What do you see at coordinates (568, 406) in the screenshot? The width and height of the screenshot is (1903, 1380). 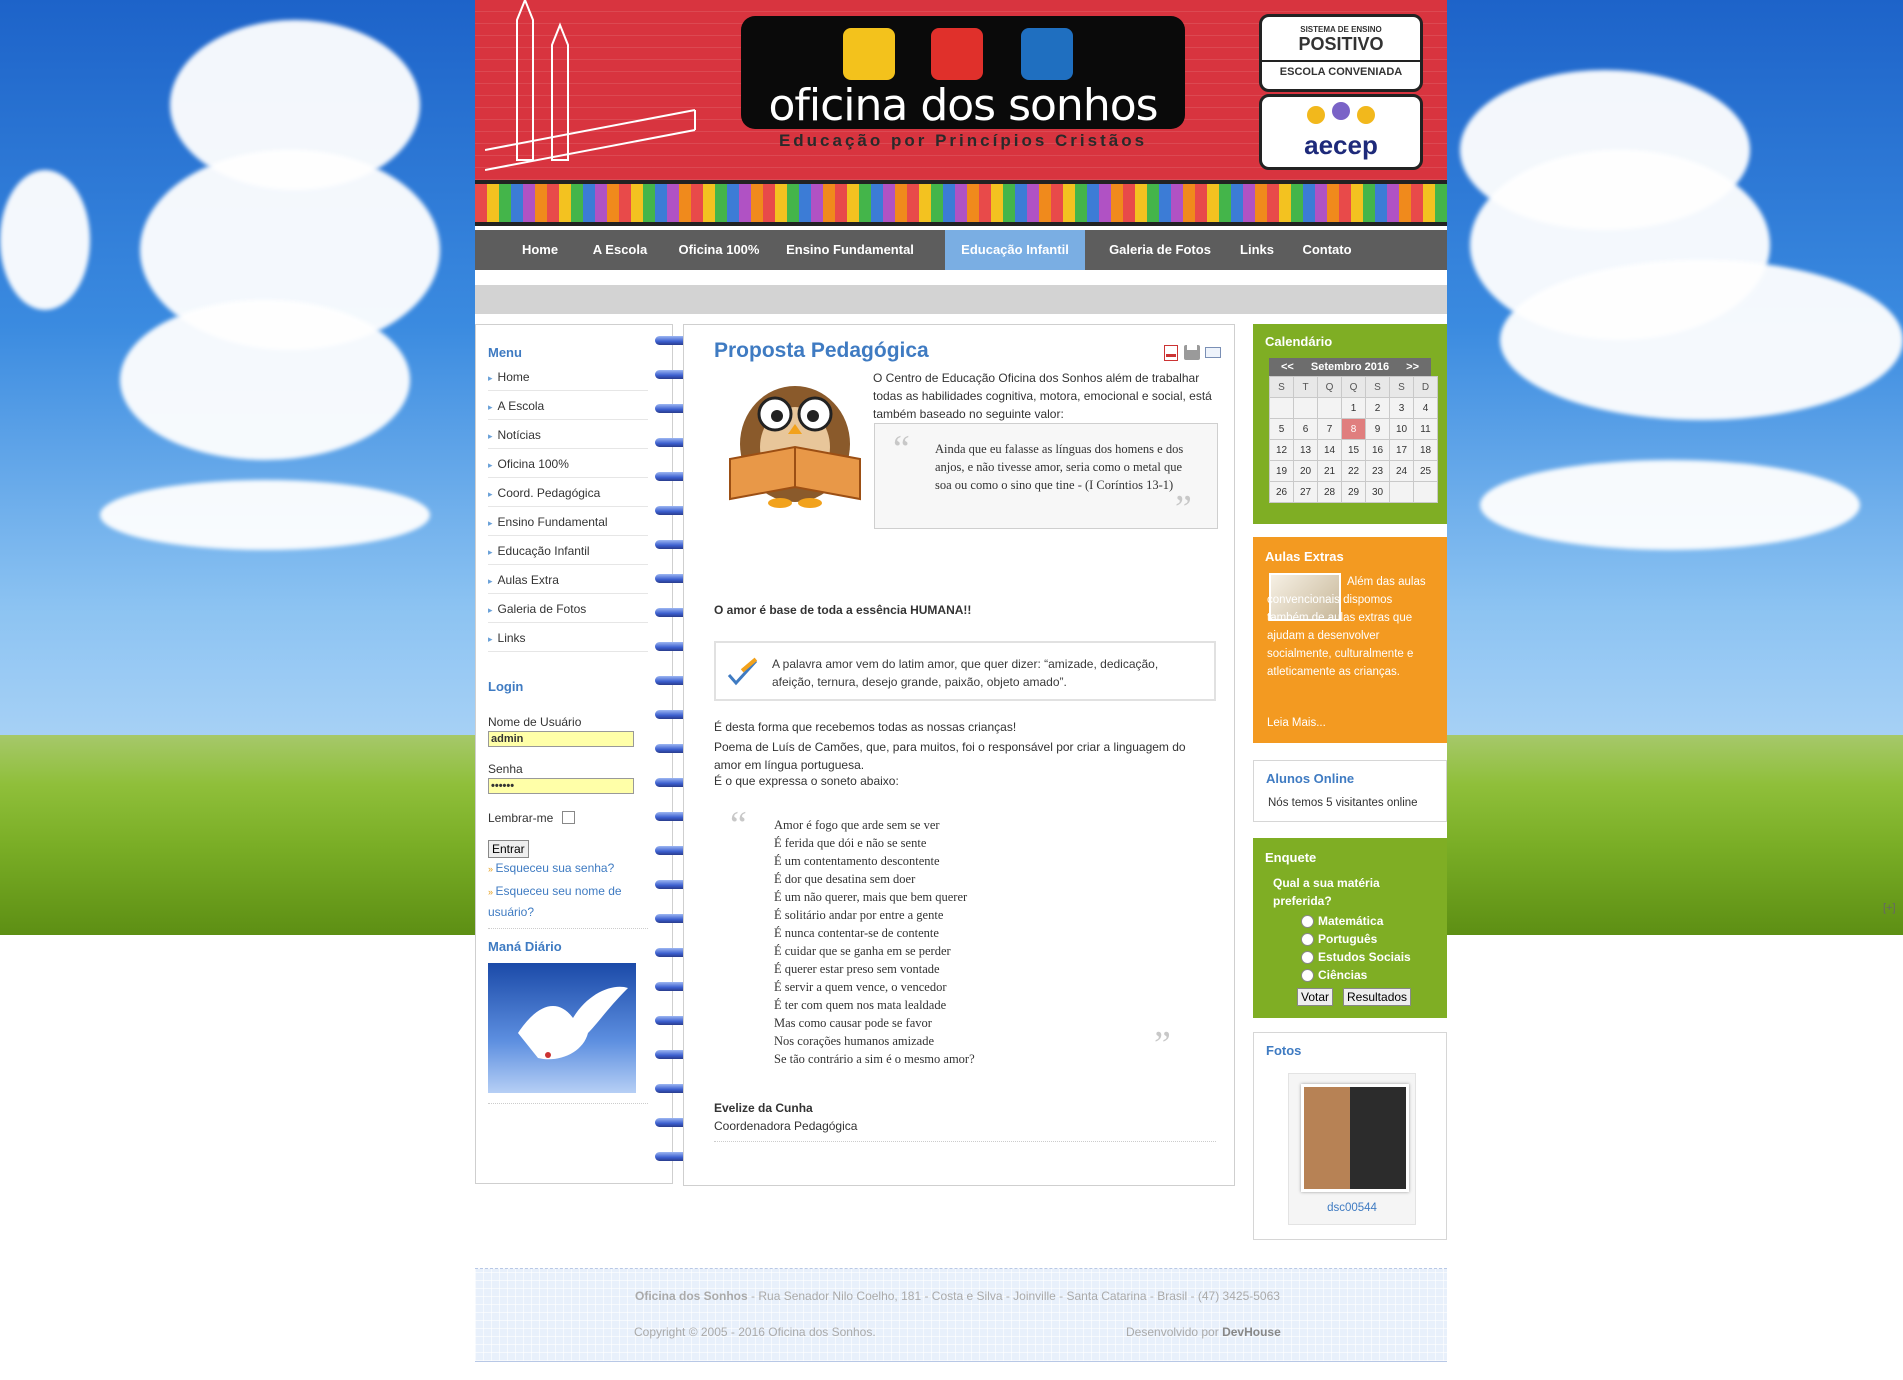 I see `sidebar-item-a-escola: ▸ A Escola` at bounding box center [568, 406].